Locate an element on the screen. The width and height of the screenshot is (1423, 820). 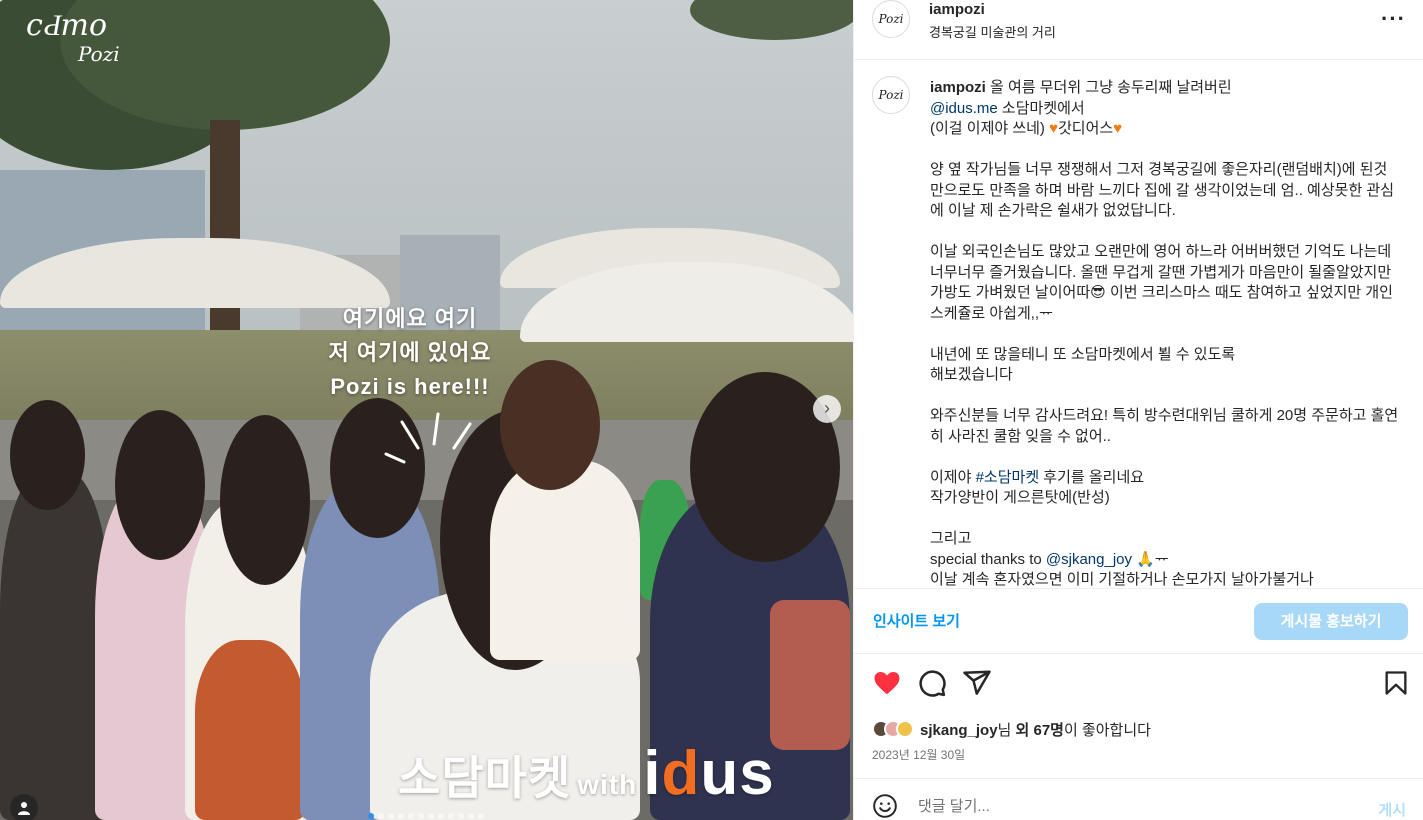
chevron-right-icon: › is located at coordinates (827, 408).